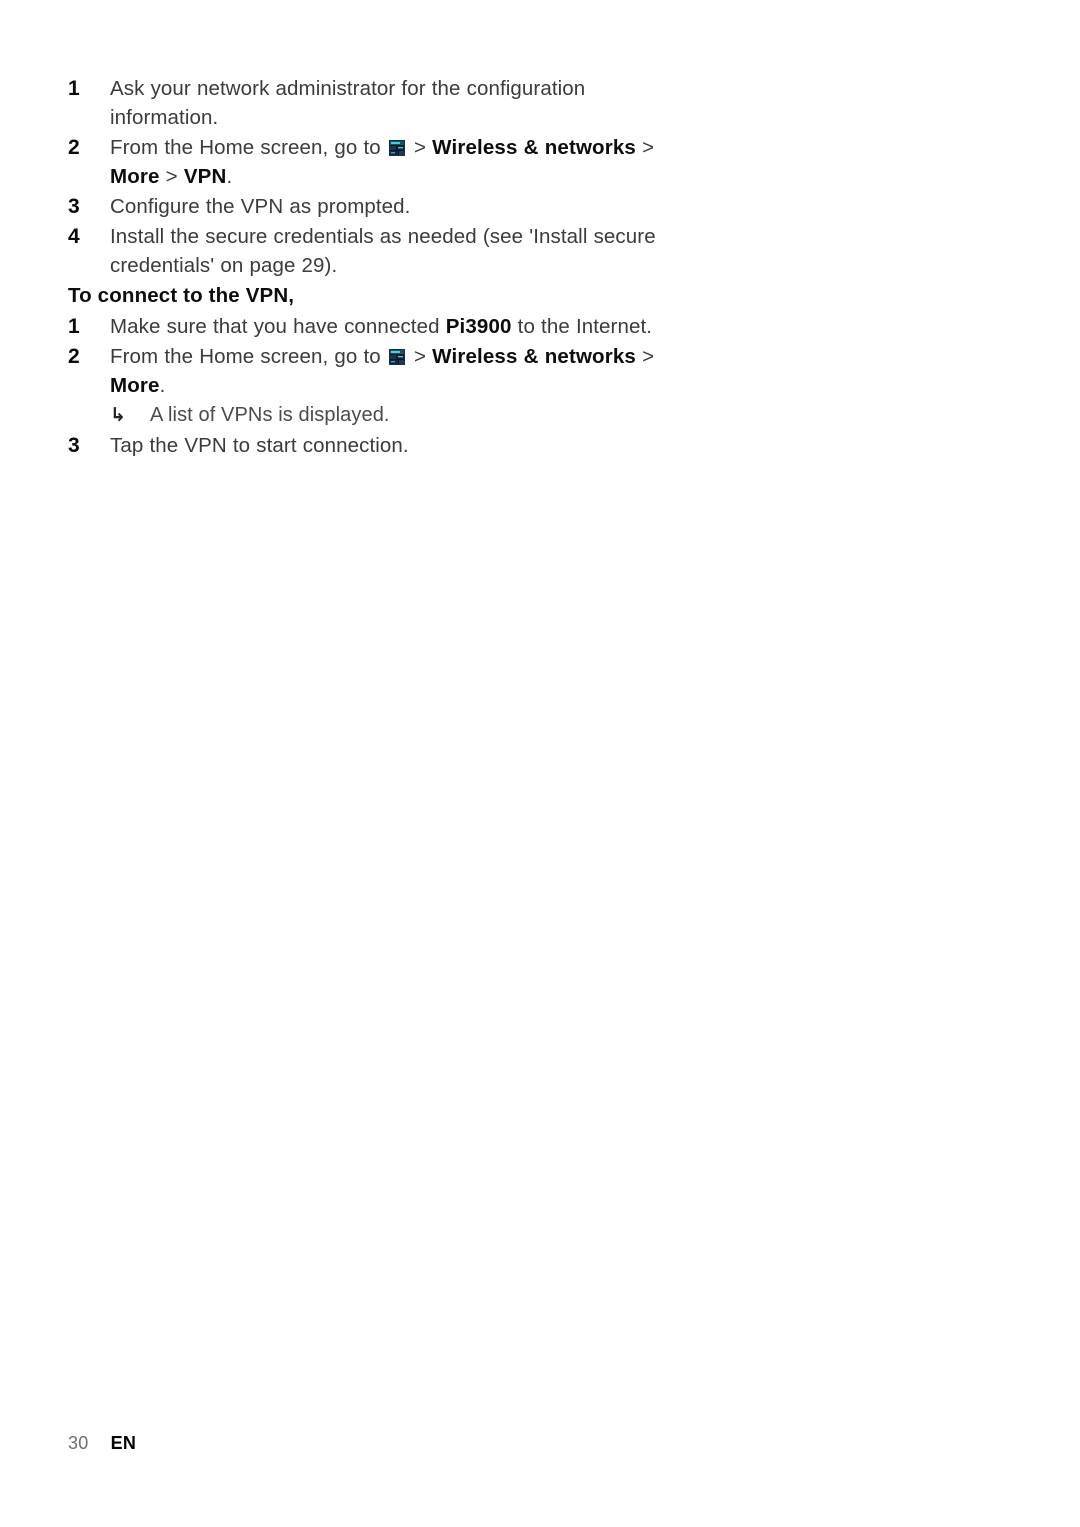 This screenshot has width=1080, height=1527. What do you see at coordinates (78, 1443) in the screenshot?
I see `page-number: 30` at bounding box center [78, 1443].